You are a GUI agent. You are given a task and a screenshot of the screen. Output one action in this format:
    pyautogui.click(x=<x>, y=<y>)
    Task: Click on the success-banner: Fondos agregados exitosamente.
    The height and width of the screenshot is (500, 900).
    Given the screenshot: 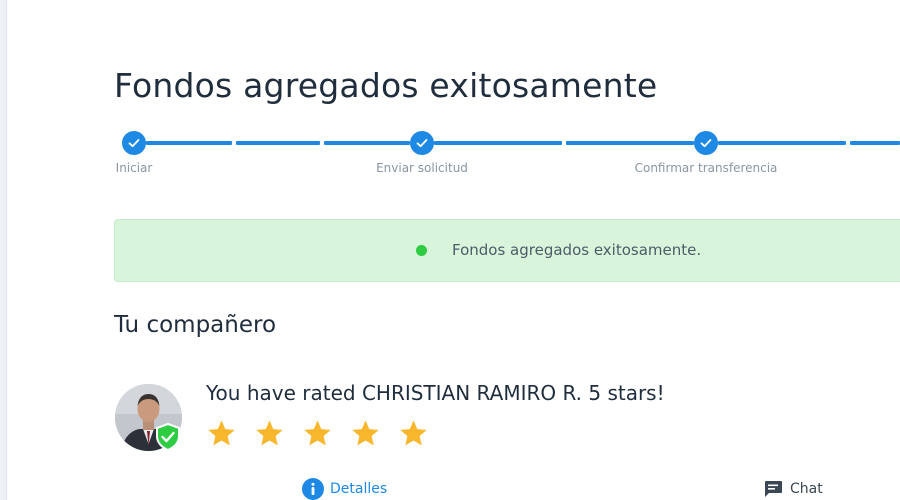 What is the action you would take?
    pyautogui.click(x=507, y=250)
    